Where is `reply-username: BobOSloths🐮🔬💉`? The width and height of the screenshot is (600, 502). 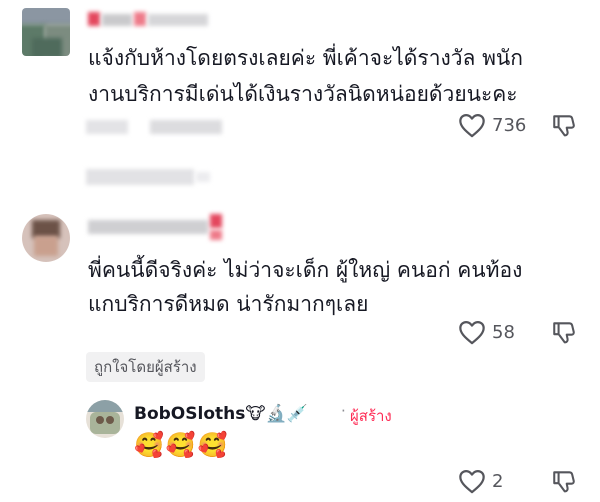 reply-username: BobOSloths🐮🔬💉 is located at coordinates (221, 414).